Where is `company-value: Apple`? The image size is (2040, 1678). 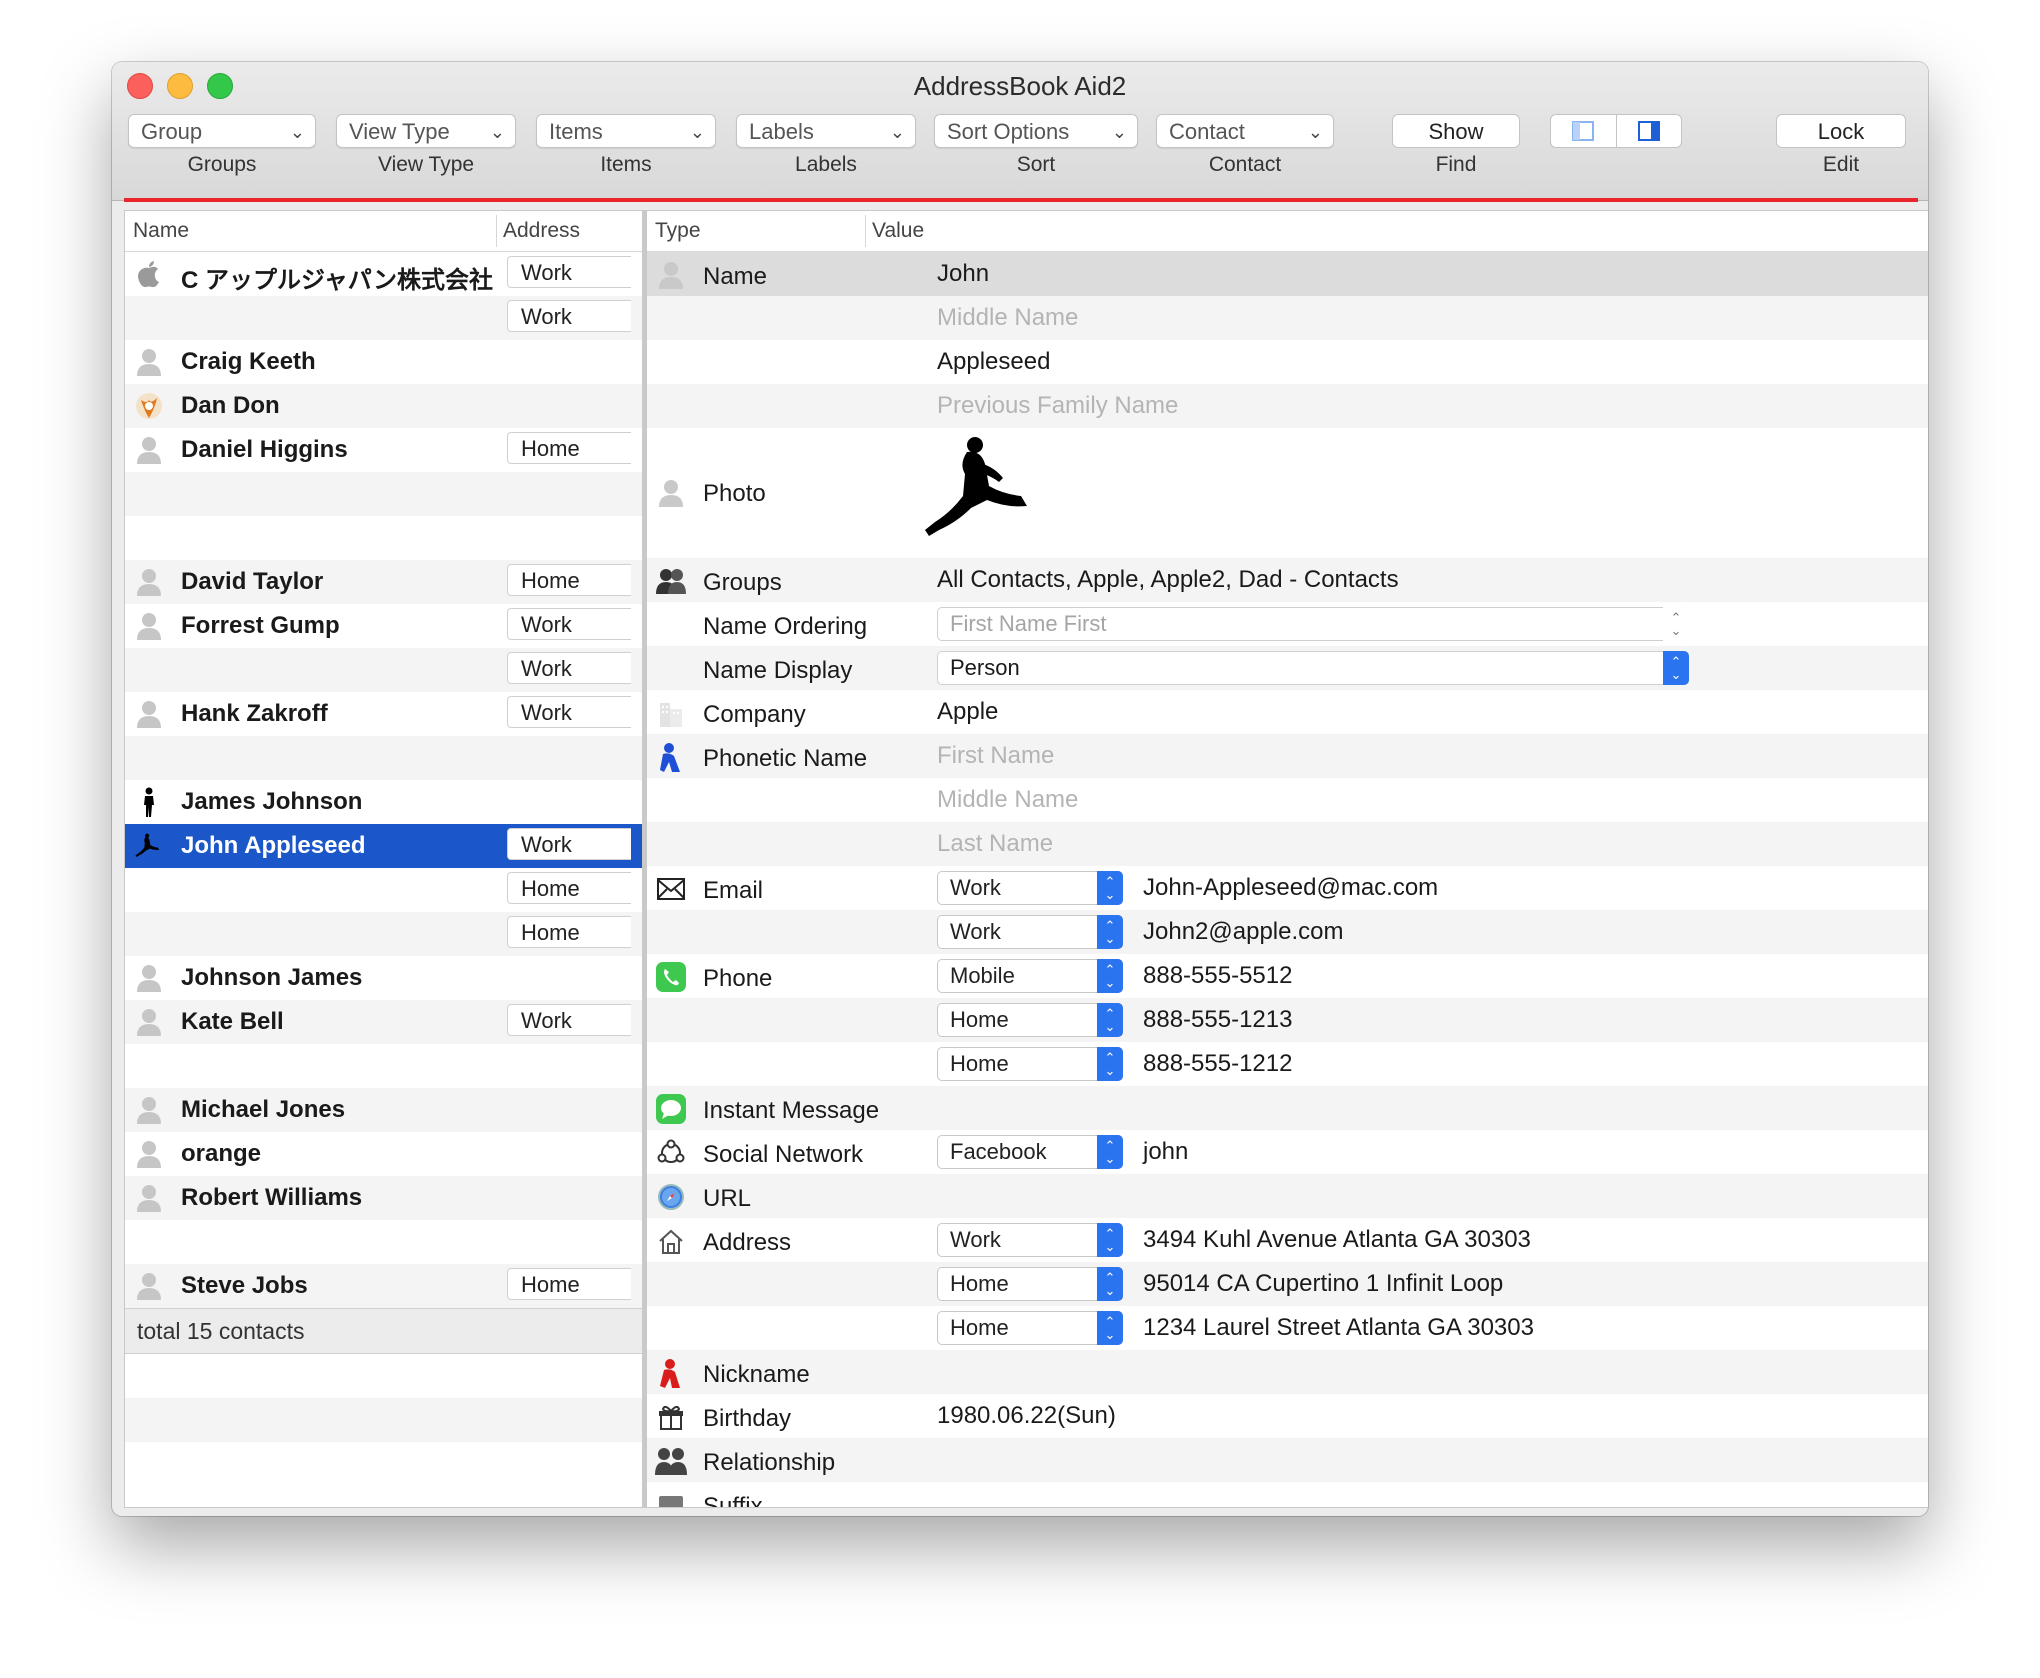 company-value: Apple is located at coordinates (967, 712).